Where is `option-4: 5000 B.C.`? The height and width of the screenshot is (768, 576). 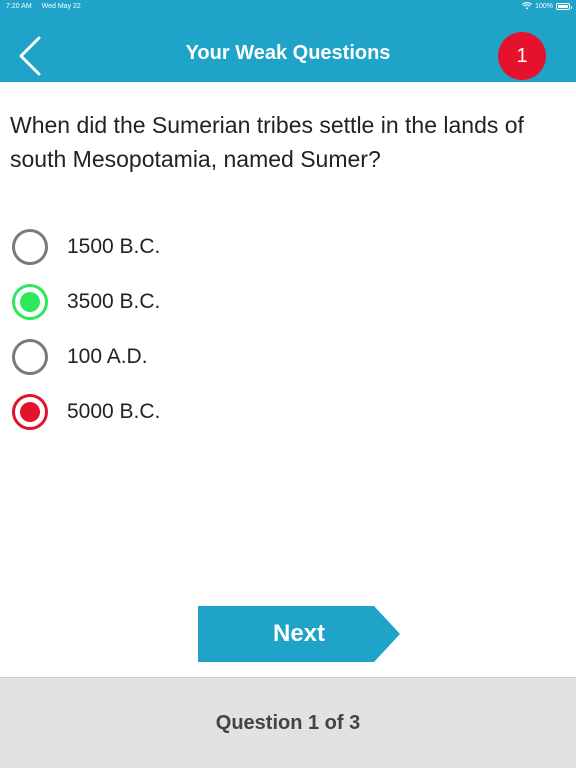
option-4: 5000 B.C. is located at coordinates (162, 412).